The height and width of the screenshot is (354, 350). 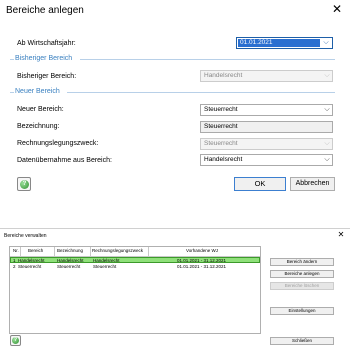 What do you see at coordinates (266, 144) in the screenshot?
I see `rechnungslegungszweck-select: Steuerrecht ⌵` at bounding box center [266, 144].